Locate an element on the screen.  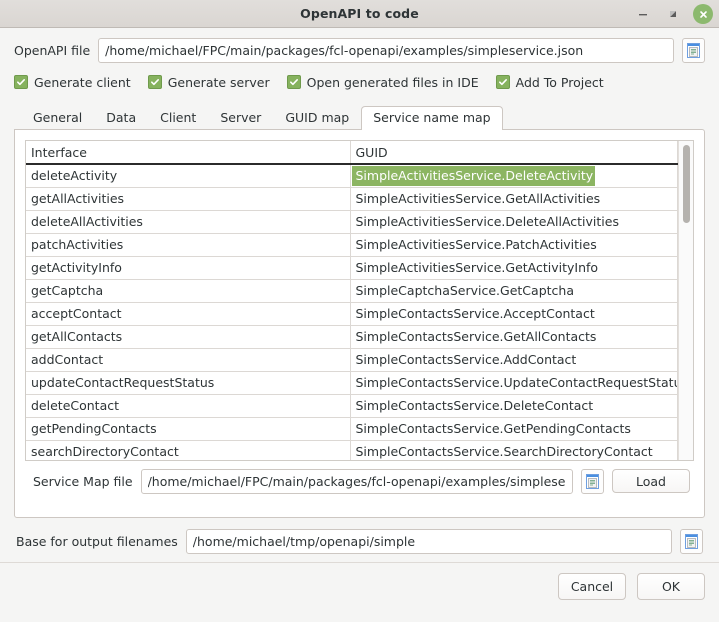
tab-server: Server is located at coordinates (240, 118).